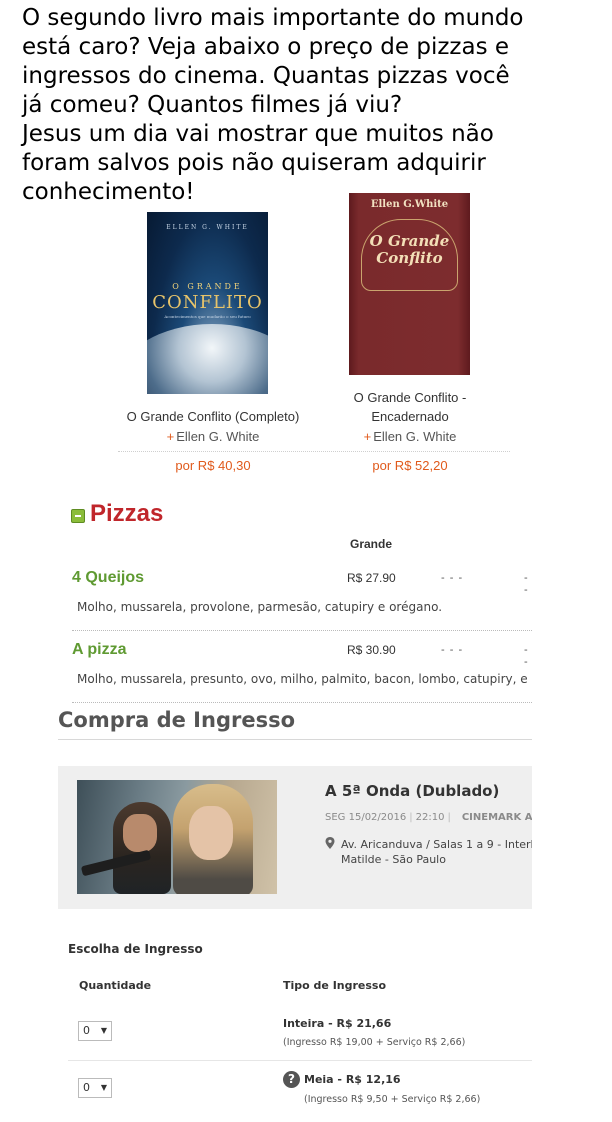  I want to click on divider, so click(295, 739).